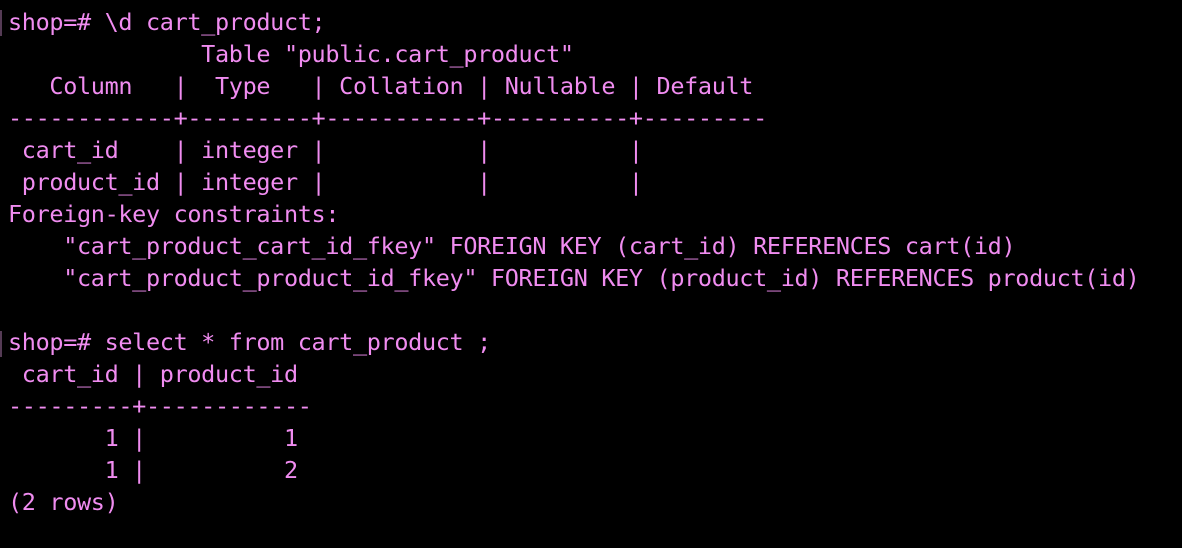  Describe the element at coordinates (249, 342) in the screenshot. I see `terminal-line-command-select: shop=# select * from cart_product ;` at that location.